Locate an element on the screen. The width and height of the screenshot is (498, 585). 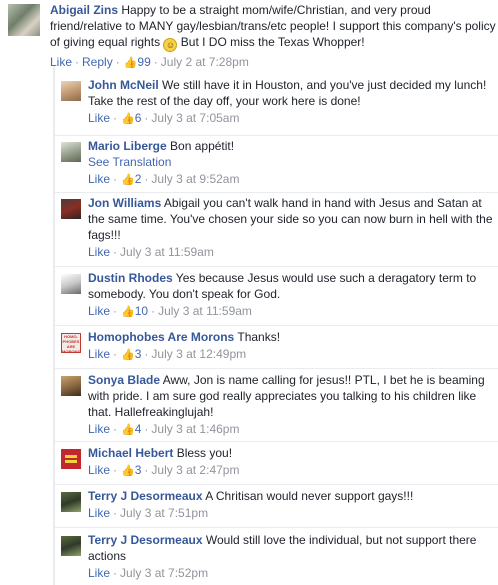
reply-timestamp: July 3 at 1:46pm is located at coordinates (195, 429).